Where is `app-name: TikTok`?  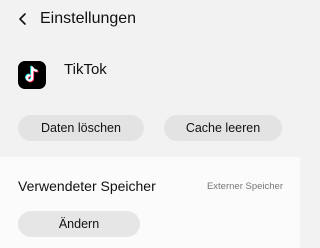 app-name: TikTok is located at coordinates (85, 69).